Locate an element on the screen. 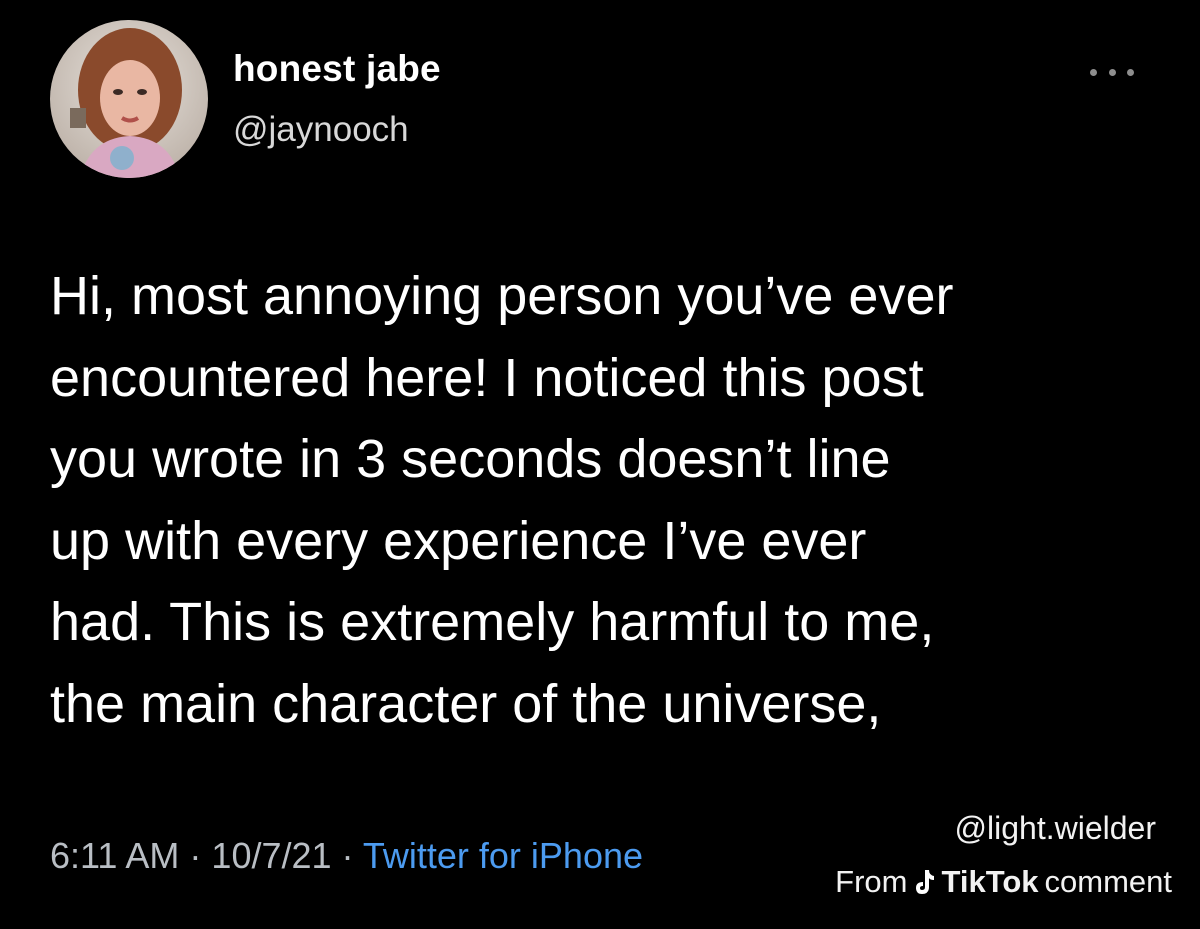  tweet-text-line: encountered here! I noticed this post is located at coordinates (487, 377).